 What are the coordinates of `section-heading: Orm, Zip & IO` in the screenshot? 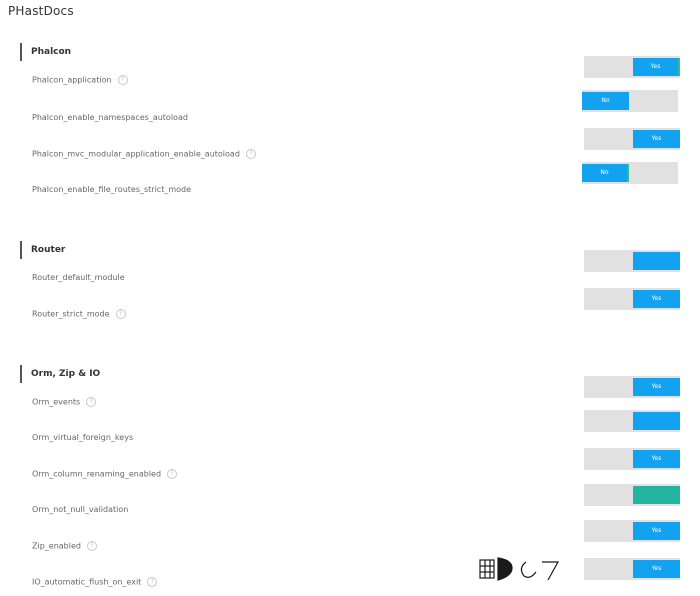 It's located at (66, 374).